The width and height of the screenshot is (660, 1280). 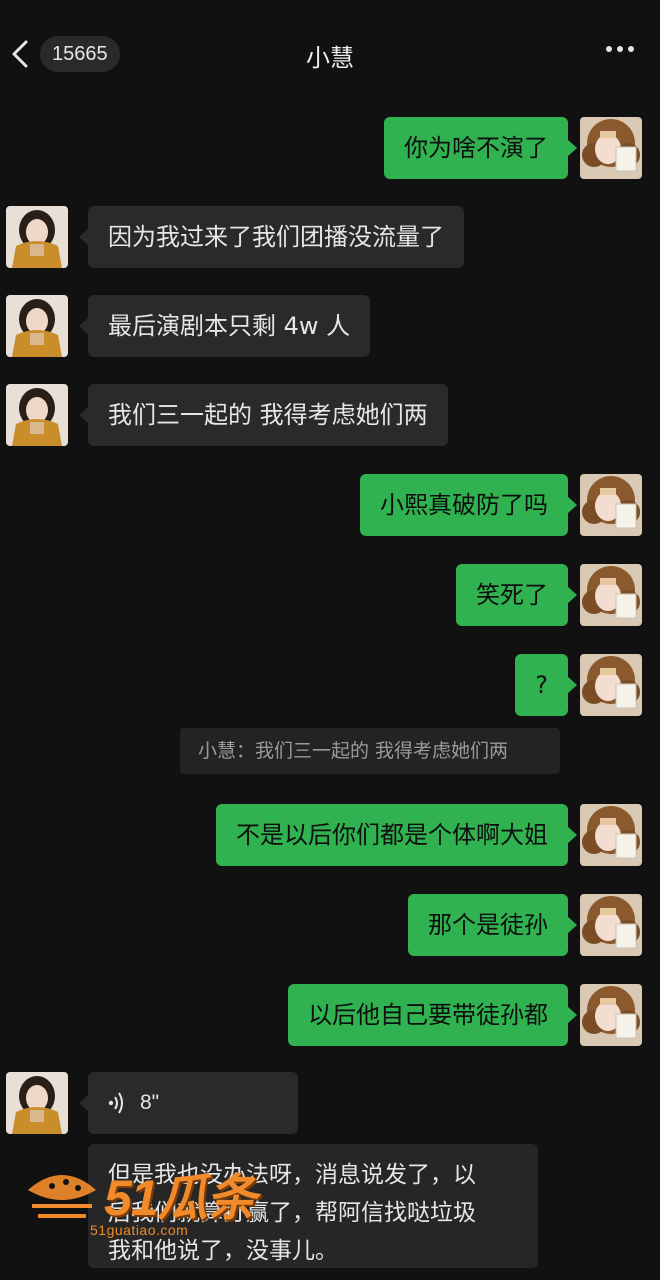 I want to click on watermark-brand: 51瓜条, so click(x=180, y=1198).